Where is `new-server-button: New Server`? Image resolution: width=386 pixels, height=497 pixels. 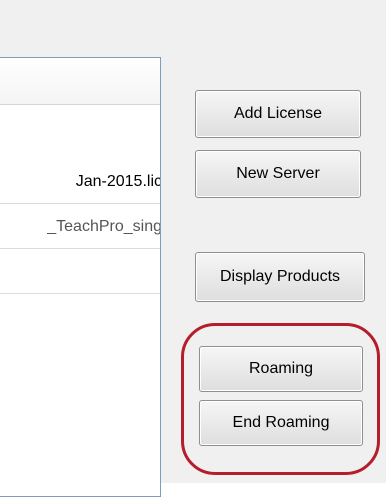
new-server-button: New Server is located at coordinates (278, 174).